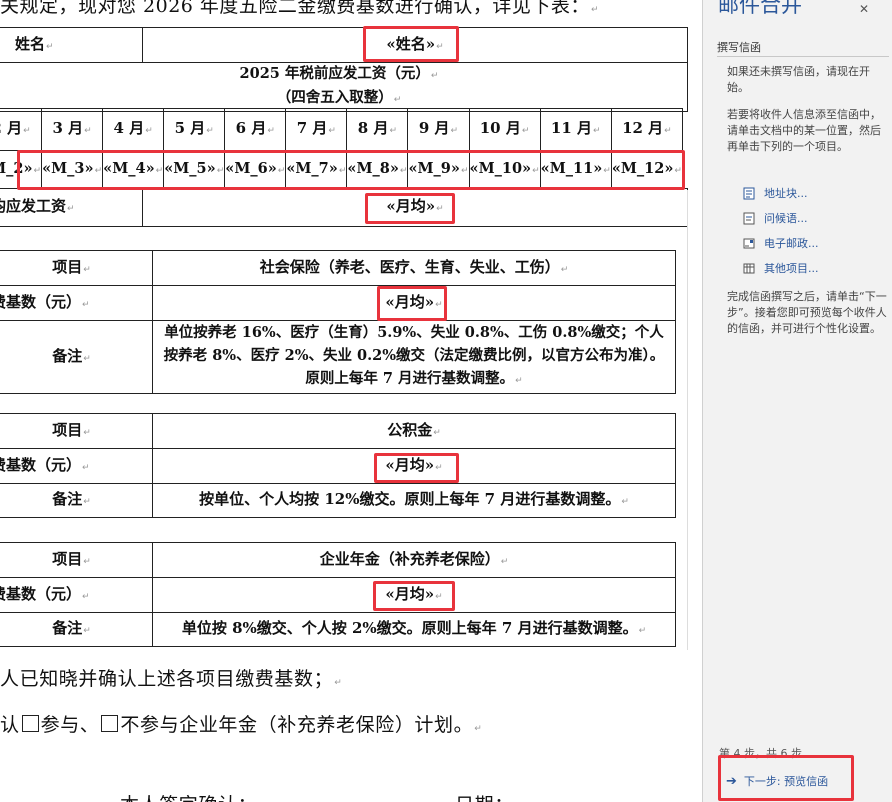 The image size is (892, 802). I want to click on salary-title-table: 2025 年税前应发工资（元）↵ （四舍五入取整）↵, so click(344, 87).